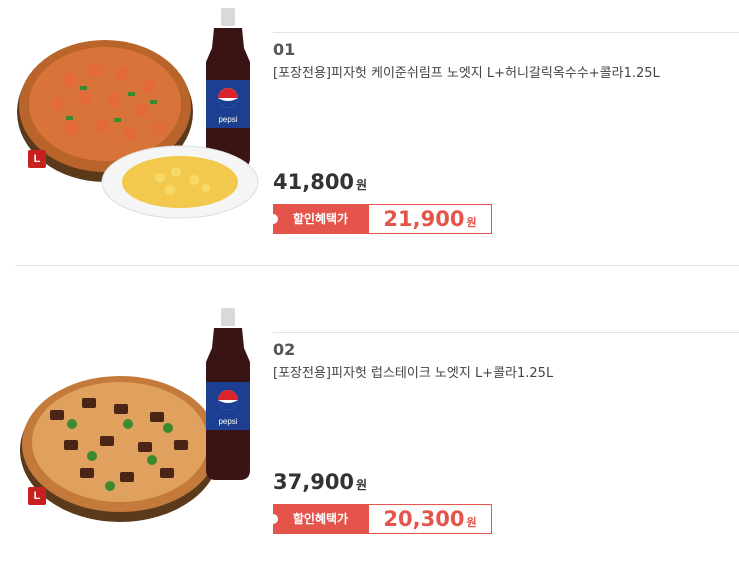  What do you see at coordinates (314, 482) in the screenshot?
I see `price-value: 37,900` at bounding box center [314, 482].